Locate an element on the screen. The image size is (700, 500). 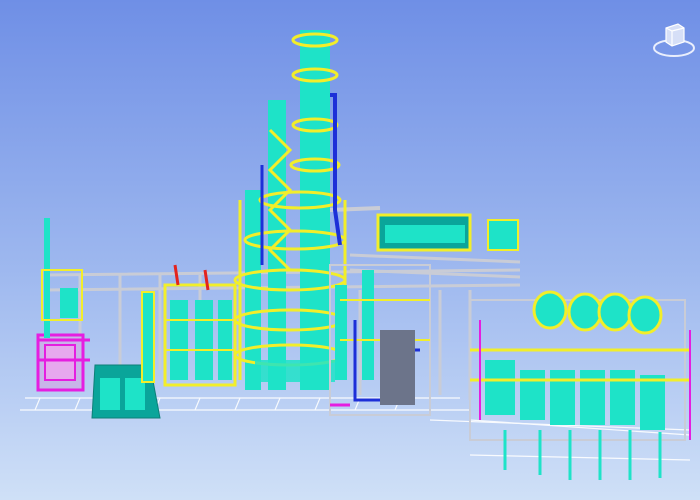
small-column is located at coordinates (148, 337).